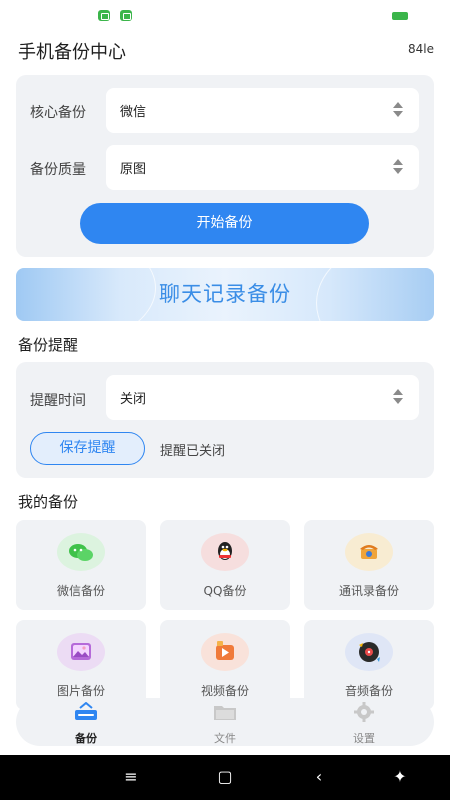  I want to click on backup-quality-value: 原图, so click(133, 169).